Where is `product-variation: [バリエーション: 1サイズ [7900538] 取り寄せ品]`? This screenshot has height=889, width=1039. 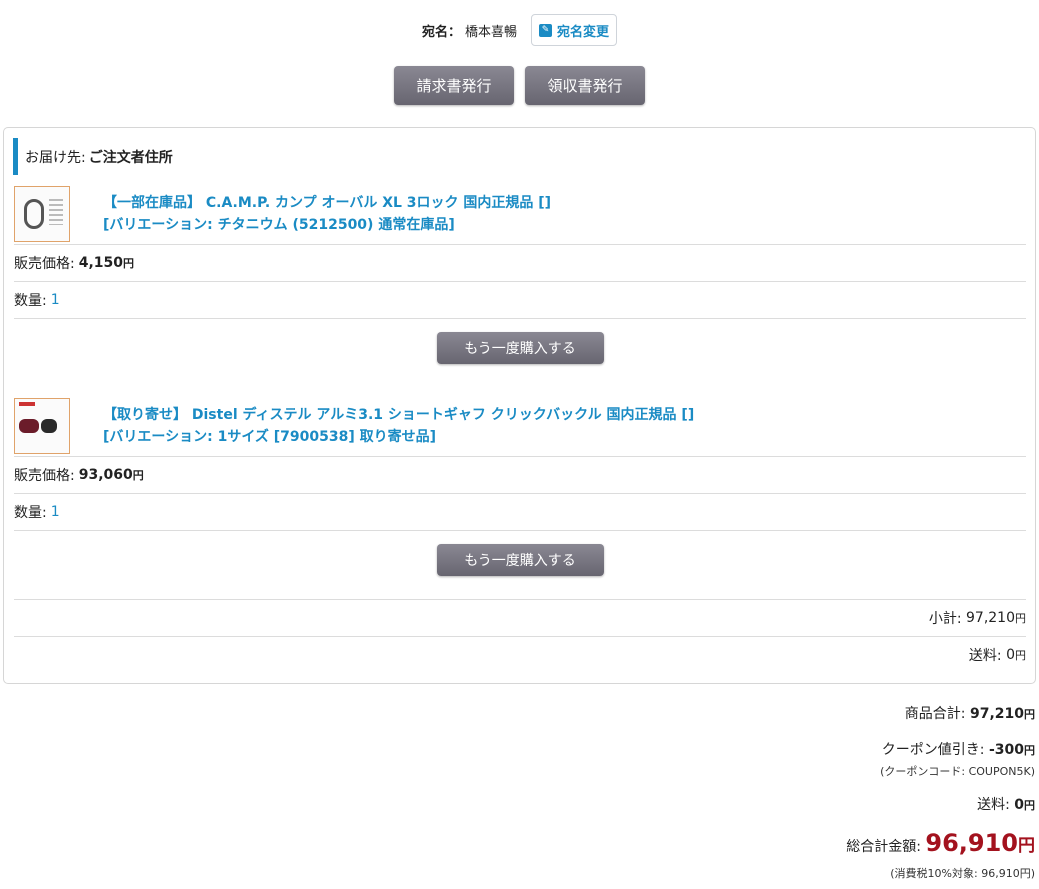
product-variation: [バリエーション: 1サイズ [7900538] 取り寄せ品] is located at coordinates (270, 436).